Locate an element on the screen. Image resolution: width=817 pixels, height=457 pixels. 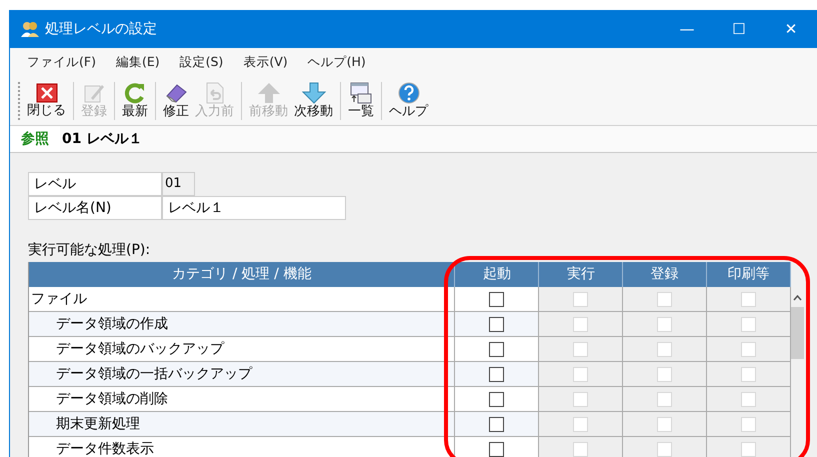
toolbar-button: 修正 is located at coordinates (176, 101).